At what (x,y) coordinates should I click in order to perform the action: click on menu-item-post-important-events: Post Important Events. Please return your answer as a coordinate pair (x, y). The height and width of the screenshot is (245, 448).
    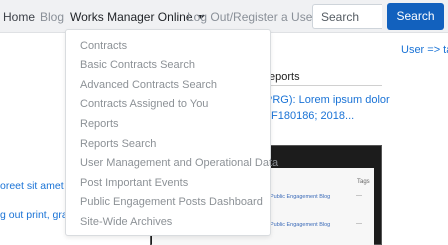
    Looking at the image, I should click on (134, 183).